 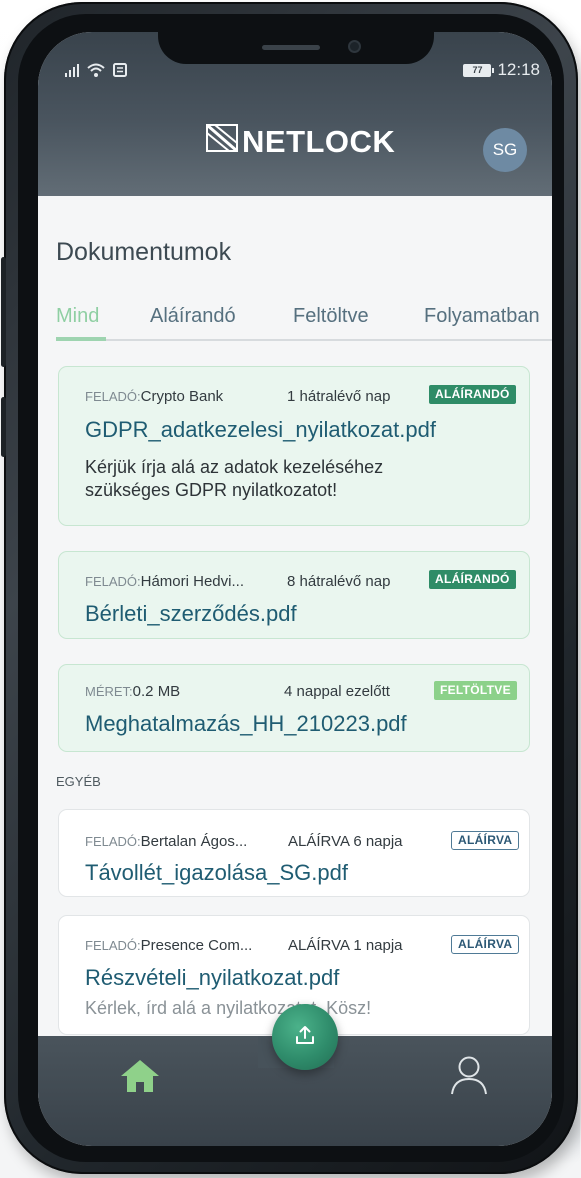 I want to click on file-name: Részvételi_nyilatkozat.pdf, so click(x=212, y=977).